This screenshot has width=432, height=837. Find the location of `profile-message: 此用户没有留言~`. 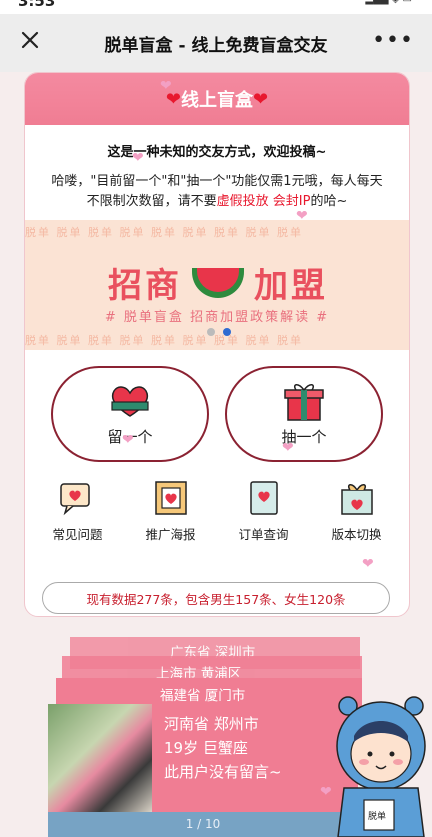

profile-message: 此用户没有留言~ is located at coordinates (223, 772).